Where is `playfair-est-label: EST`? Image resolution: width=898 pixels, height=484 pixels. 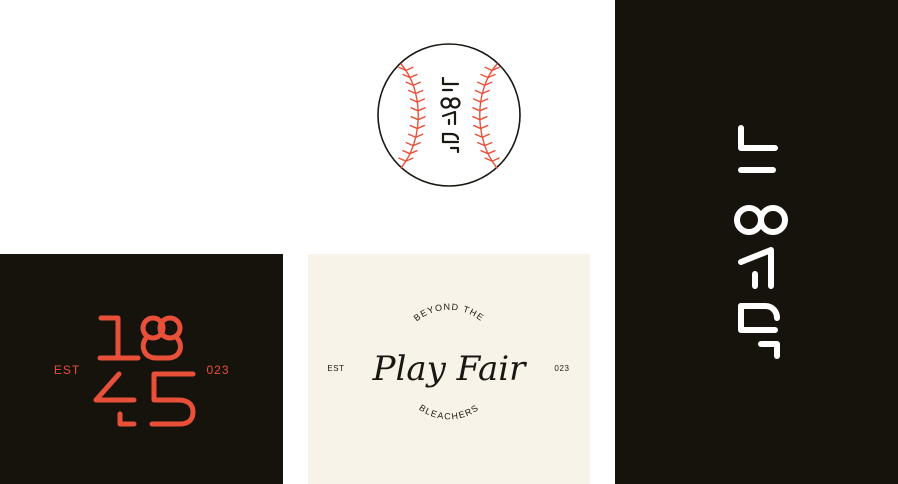 playfair-est-label: EST is located at coordinates (335, 368).